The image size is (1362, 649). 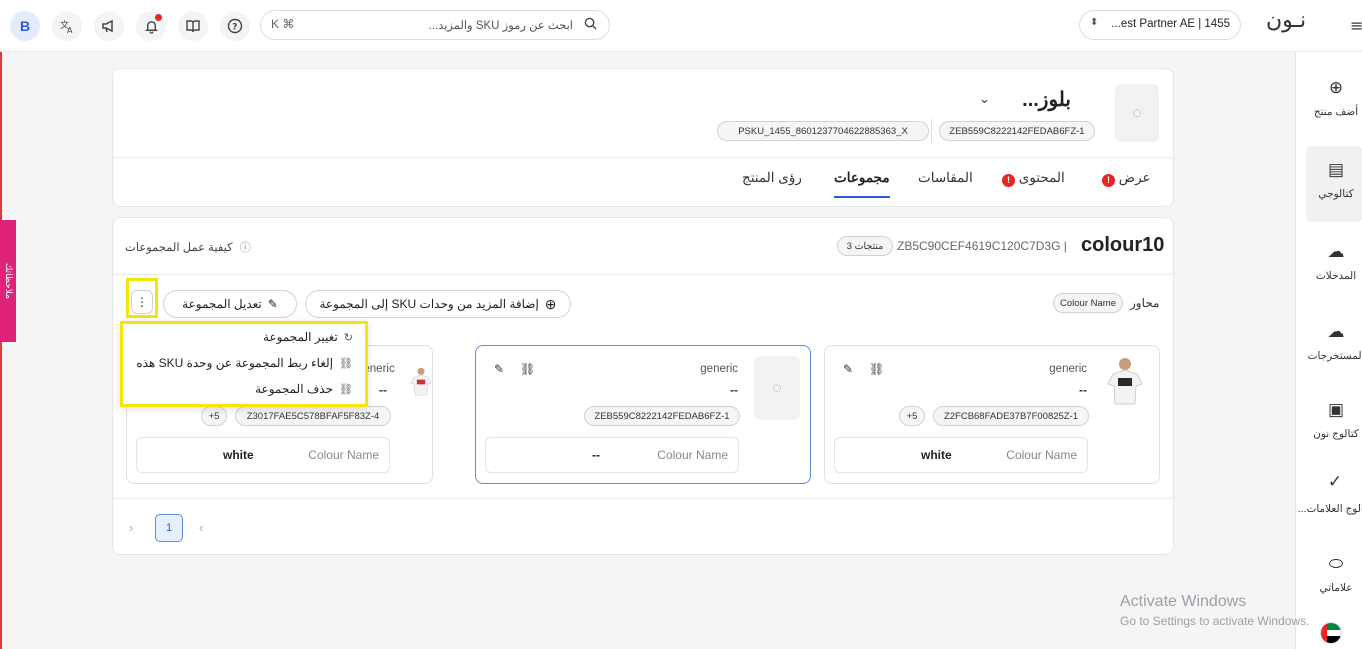 What do you see at coordinates (201, 527) in the screenshot?
I see `pagination-prev-icon: ‹` at bounding box center [201, 527].